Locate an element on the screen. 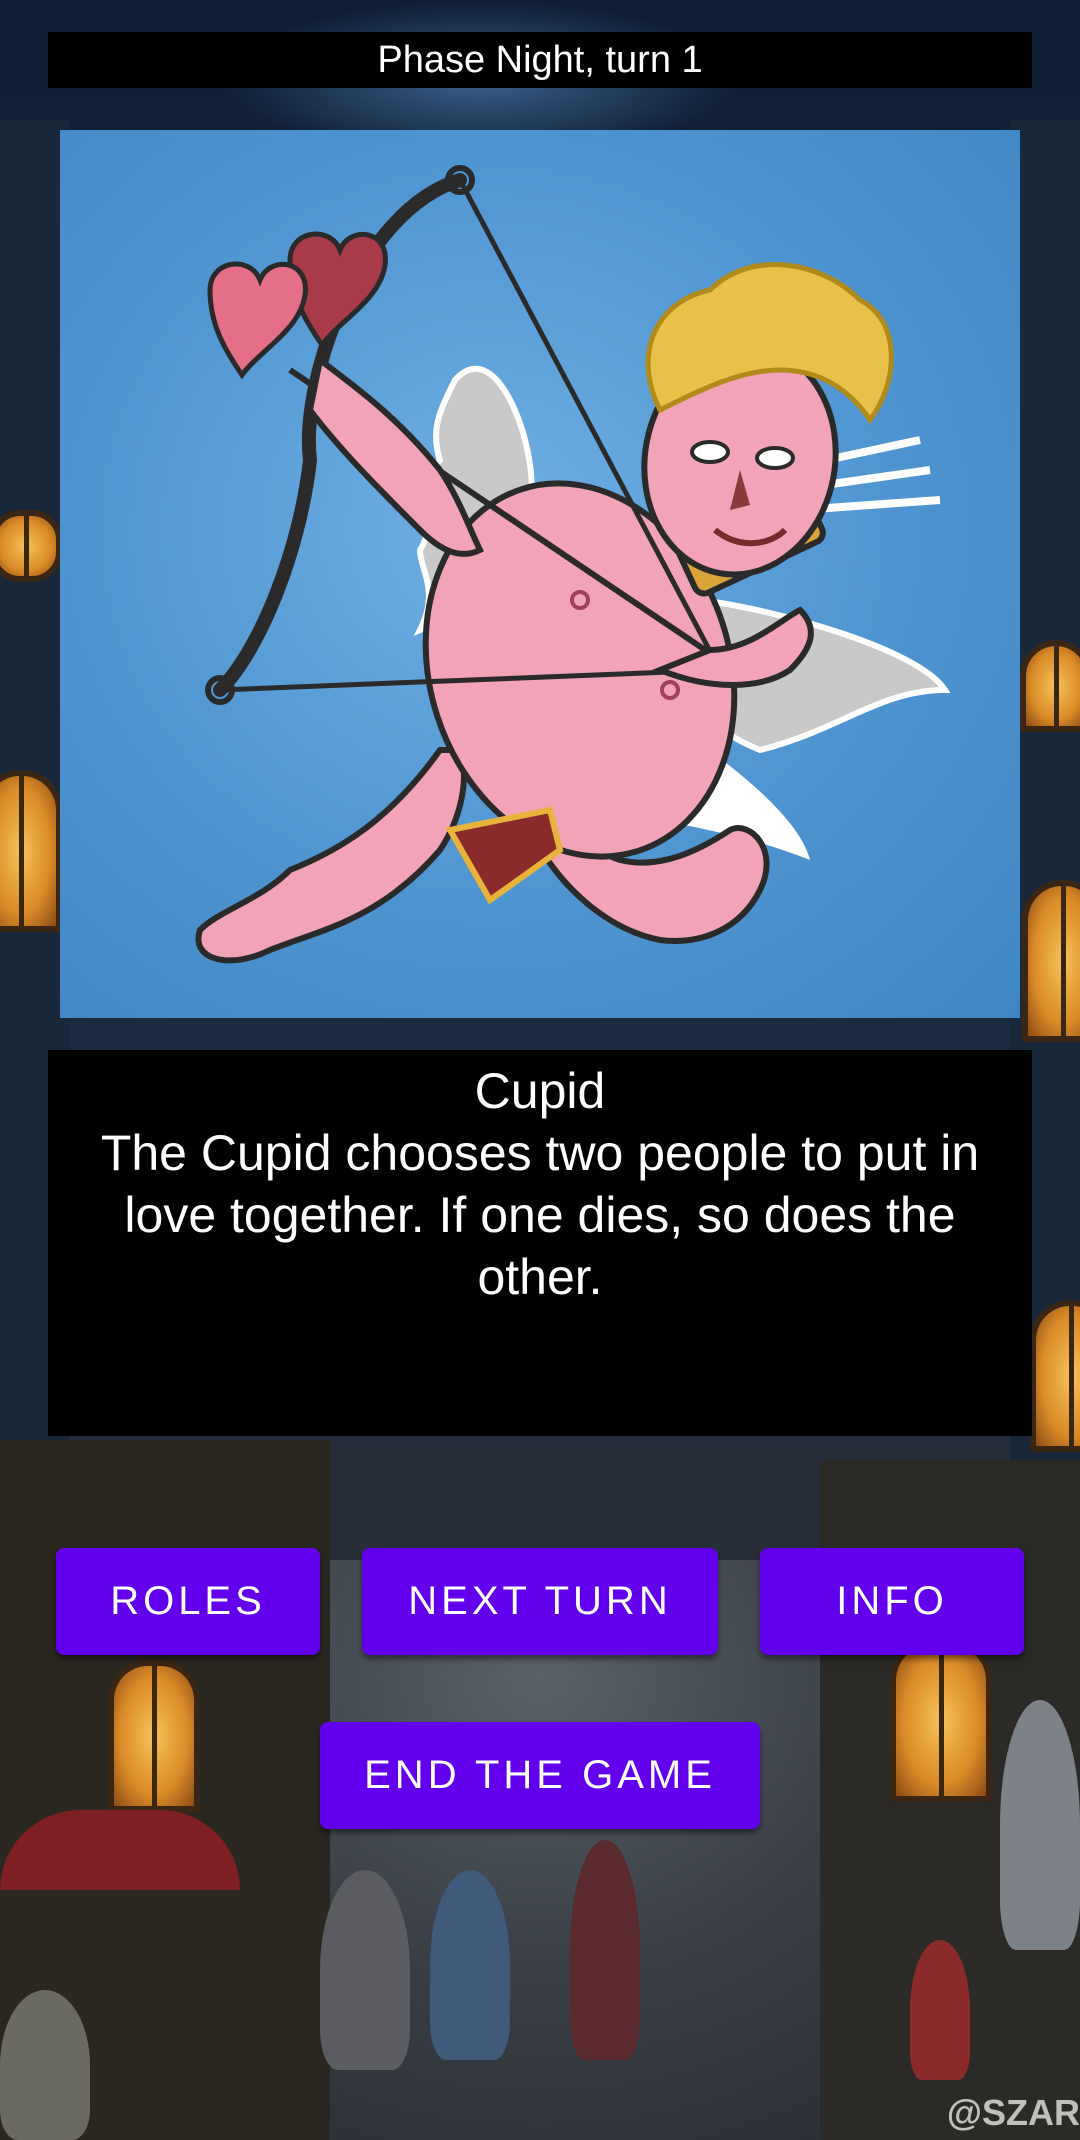  right-window-small is located at coordinates (1050, 686).